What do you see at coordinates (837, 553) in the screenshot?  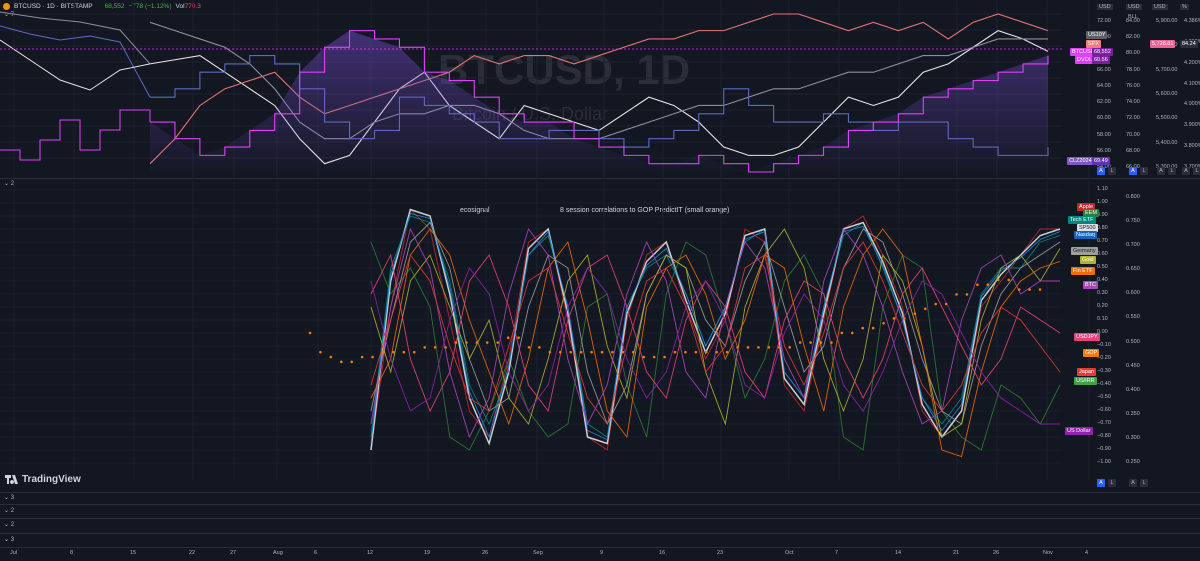 I see `time-tick: 7` at bounding box center [837, 553].